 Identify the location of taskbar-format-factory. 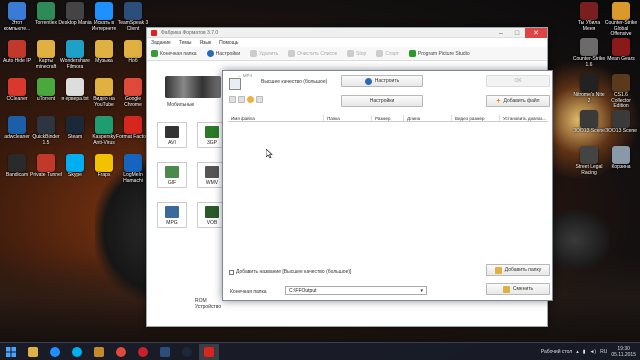
(209, 351).